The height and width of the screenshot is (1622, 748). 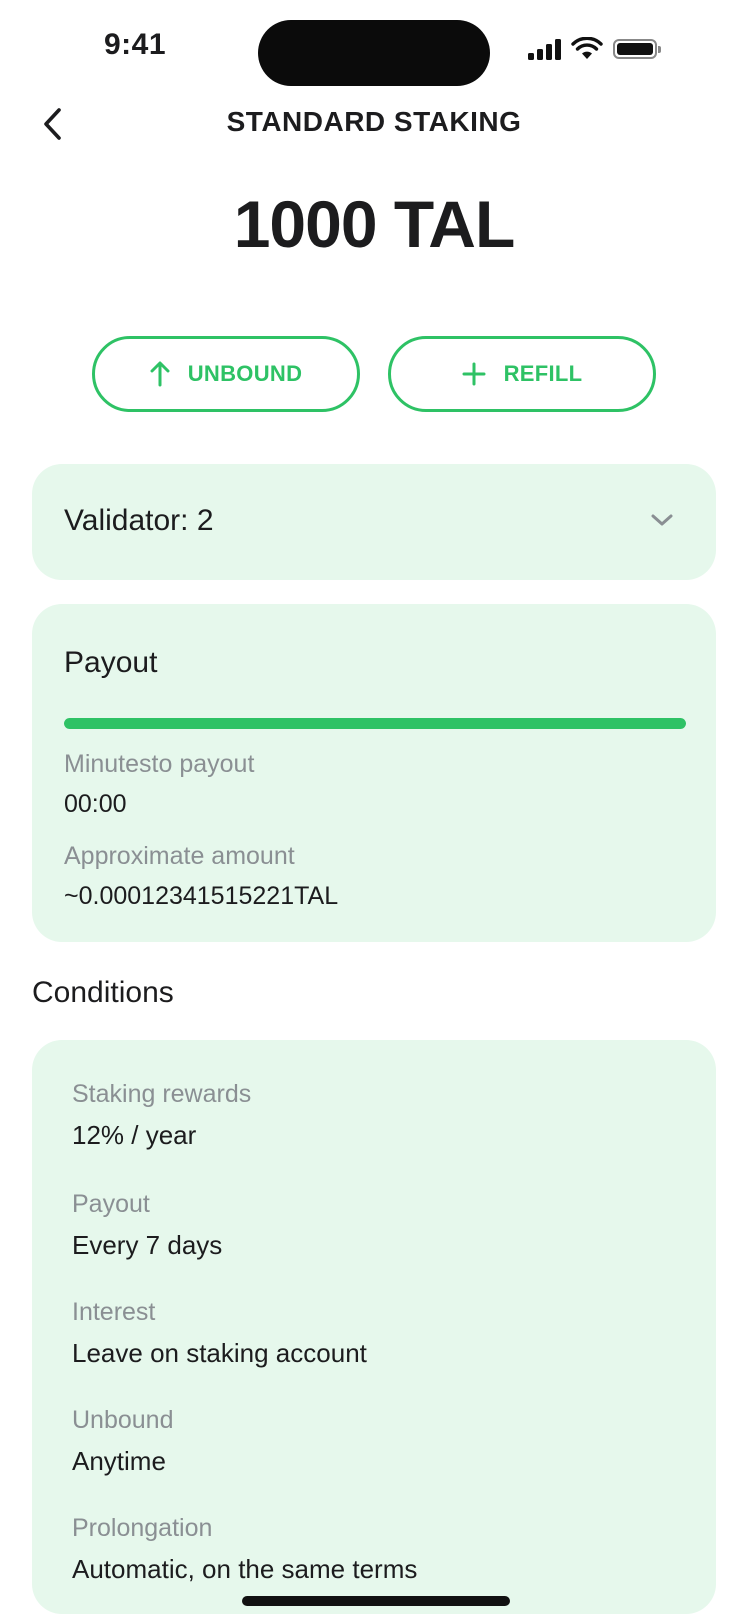 I want to click on condition-value: Automatic, on the same terms, so click(x=245, y=1569).